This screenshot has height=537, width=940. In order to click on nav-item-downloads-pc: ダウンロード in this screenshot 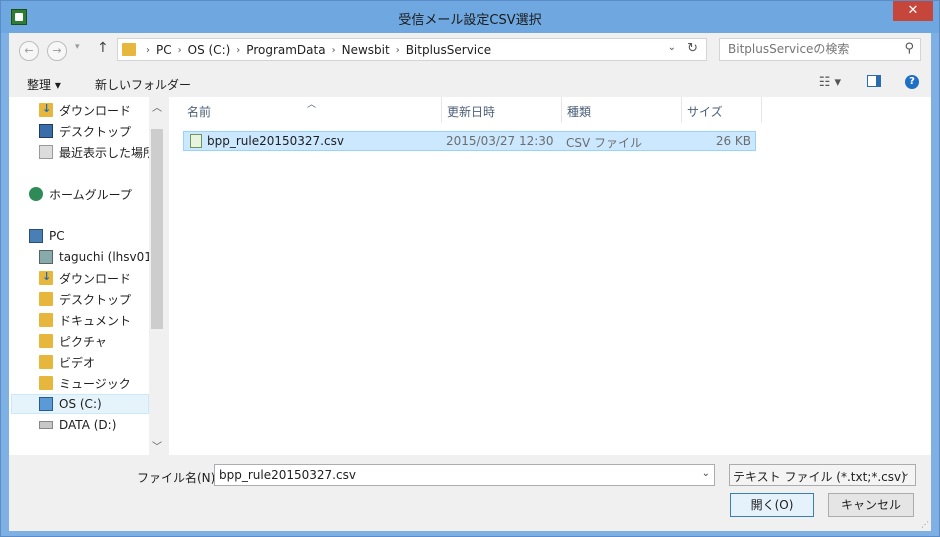, I will do `click(85, 278)`.